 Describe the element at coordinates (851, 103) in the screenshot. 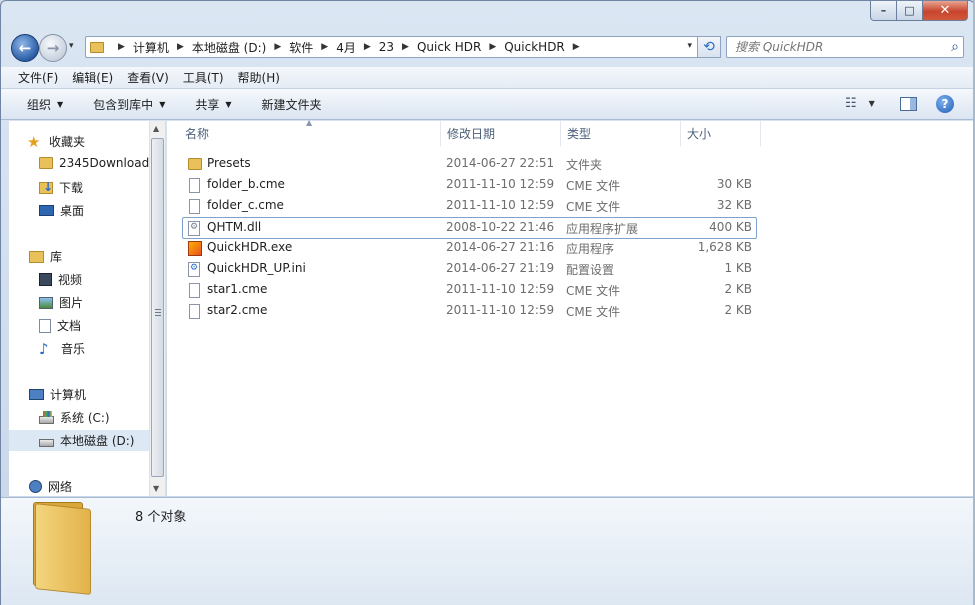

I see `views-icon: ☷` at that location.